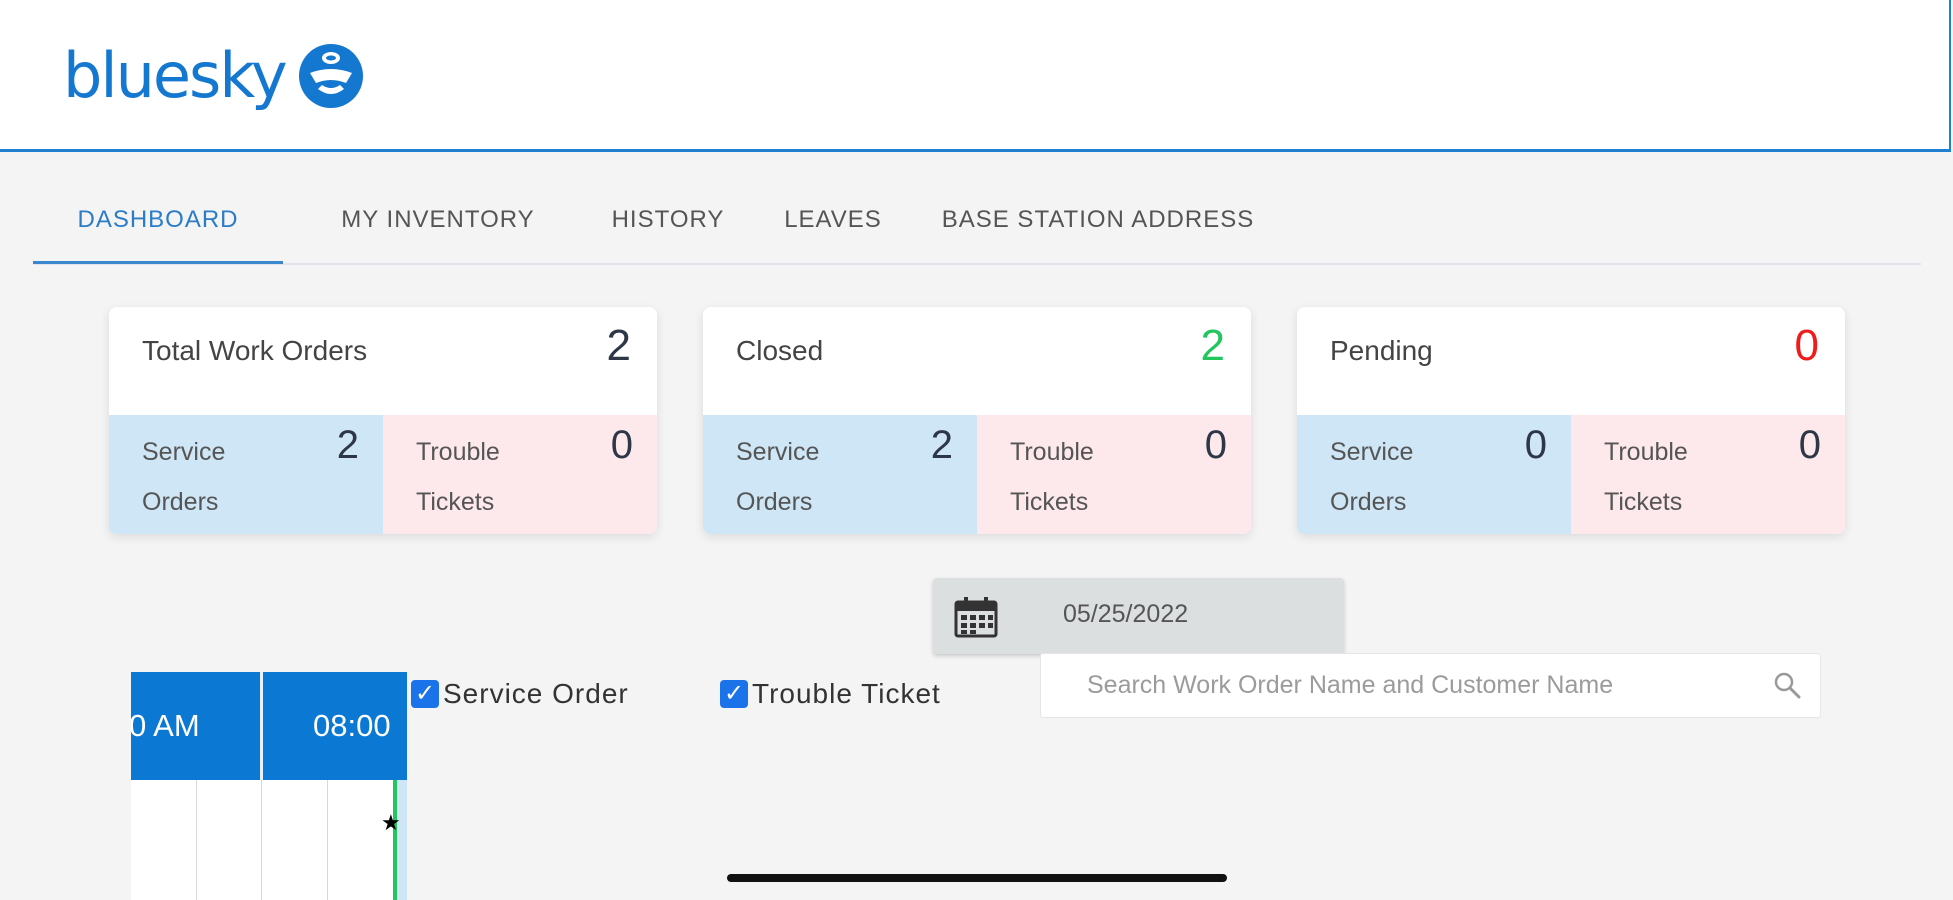 The height and width of the screenshot is (900, 1953). I want to click on card-breakdown: Service Orders 0 Trouble Tickets 0, so click(1571, 474).